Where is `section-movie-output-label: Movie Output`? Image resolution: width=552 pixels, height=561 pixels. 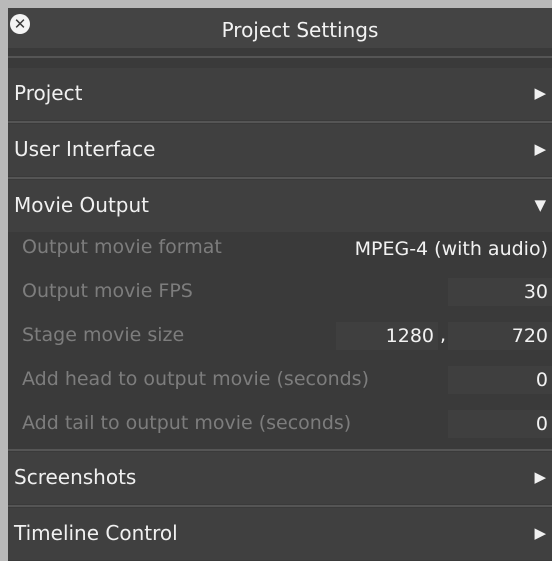 section-movie-output-label: Movie Output is located at coordinates (82, 205).